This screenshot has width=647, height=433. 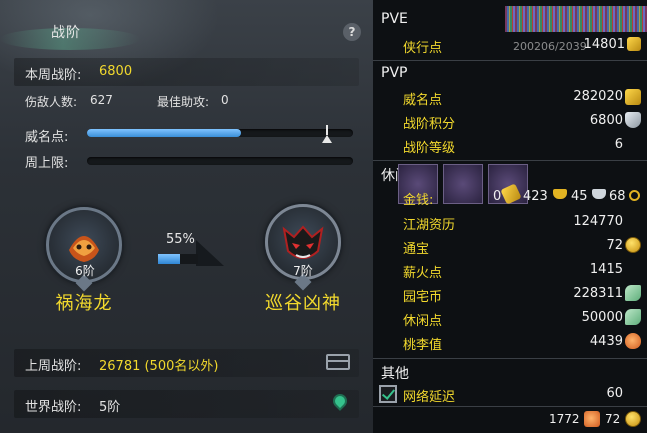 I want to click on pvp-row-value: 6, so click(x=618, y=144).